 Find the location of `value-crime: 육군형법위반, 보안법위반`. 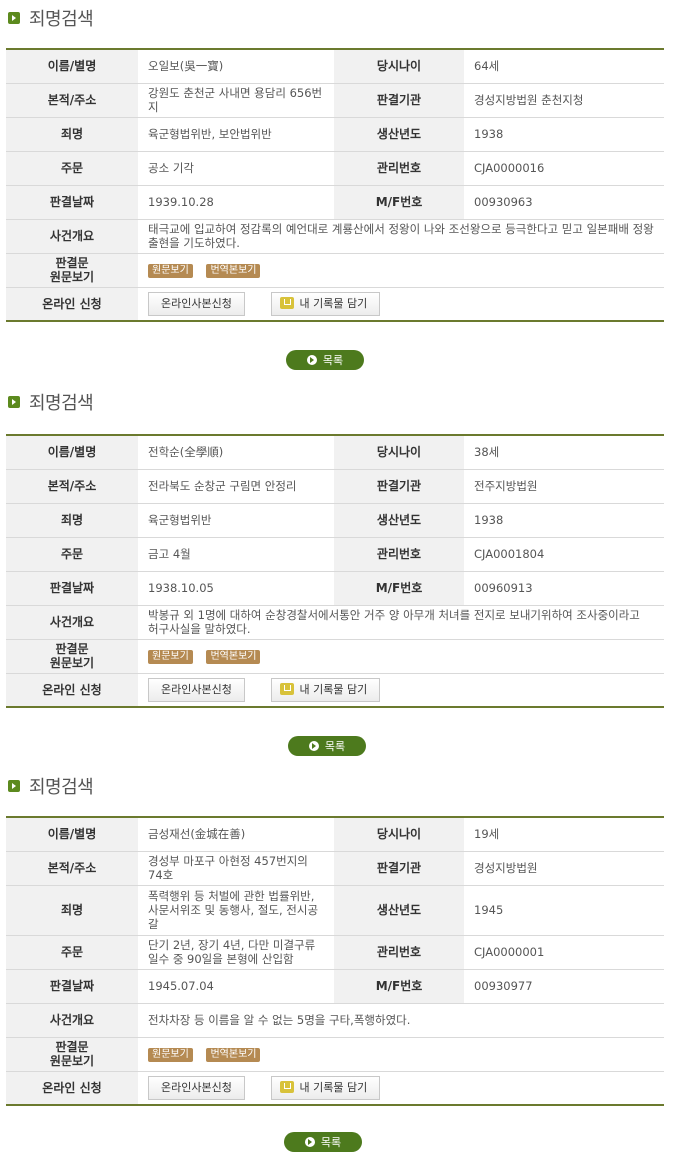

value-crime: 육군형법위반, 보안법위반 is located at coordinates (236, 134).